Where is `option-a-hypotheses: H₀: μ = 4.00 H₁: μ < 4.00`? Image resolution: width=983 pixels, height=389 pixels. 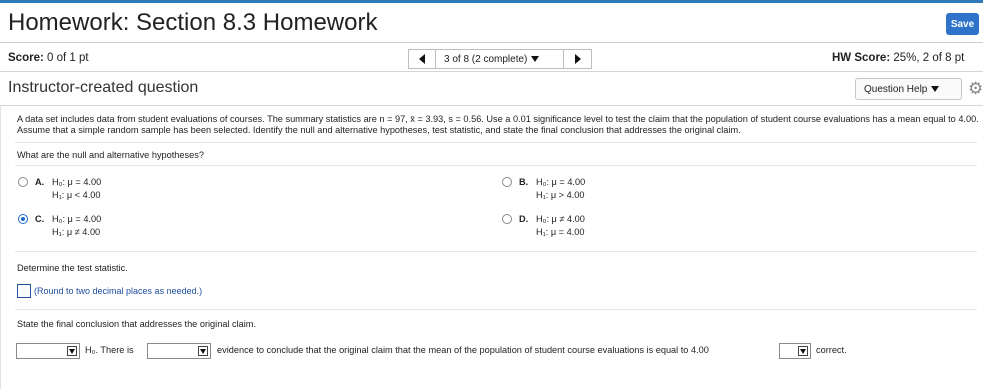 option-a-hypotheses: H₀: μ = 4.00 H₁: μ < 4.00 is located at coordinates (76, 189).